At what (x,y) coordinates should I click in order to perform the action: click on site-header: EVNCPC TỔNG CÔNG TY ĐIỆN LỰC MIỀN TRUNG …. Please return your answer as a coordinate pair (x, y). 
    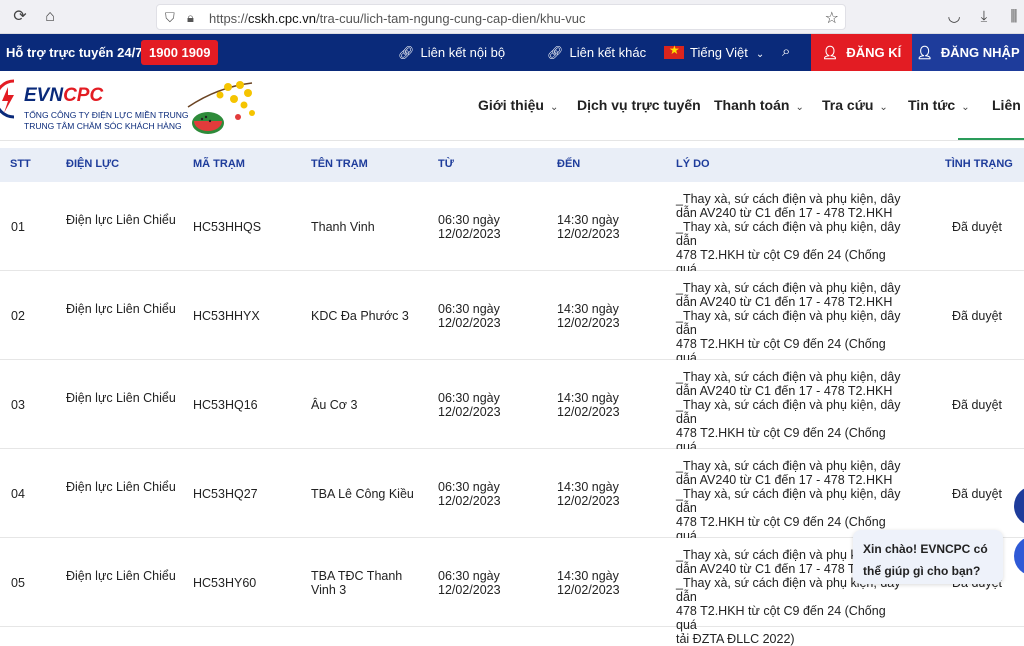
    Looking at the image, I should click on (512, 106).